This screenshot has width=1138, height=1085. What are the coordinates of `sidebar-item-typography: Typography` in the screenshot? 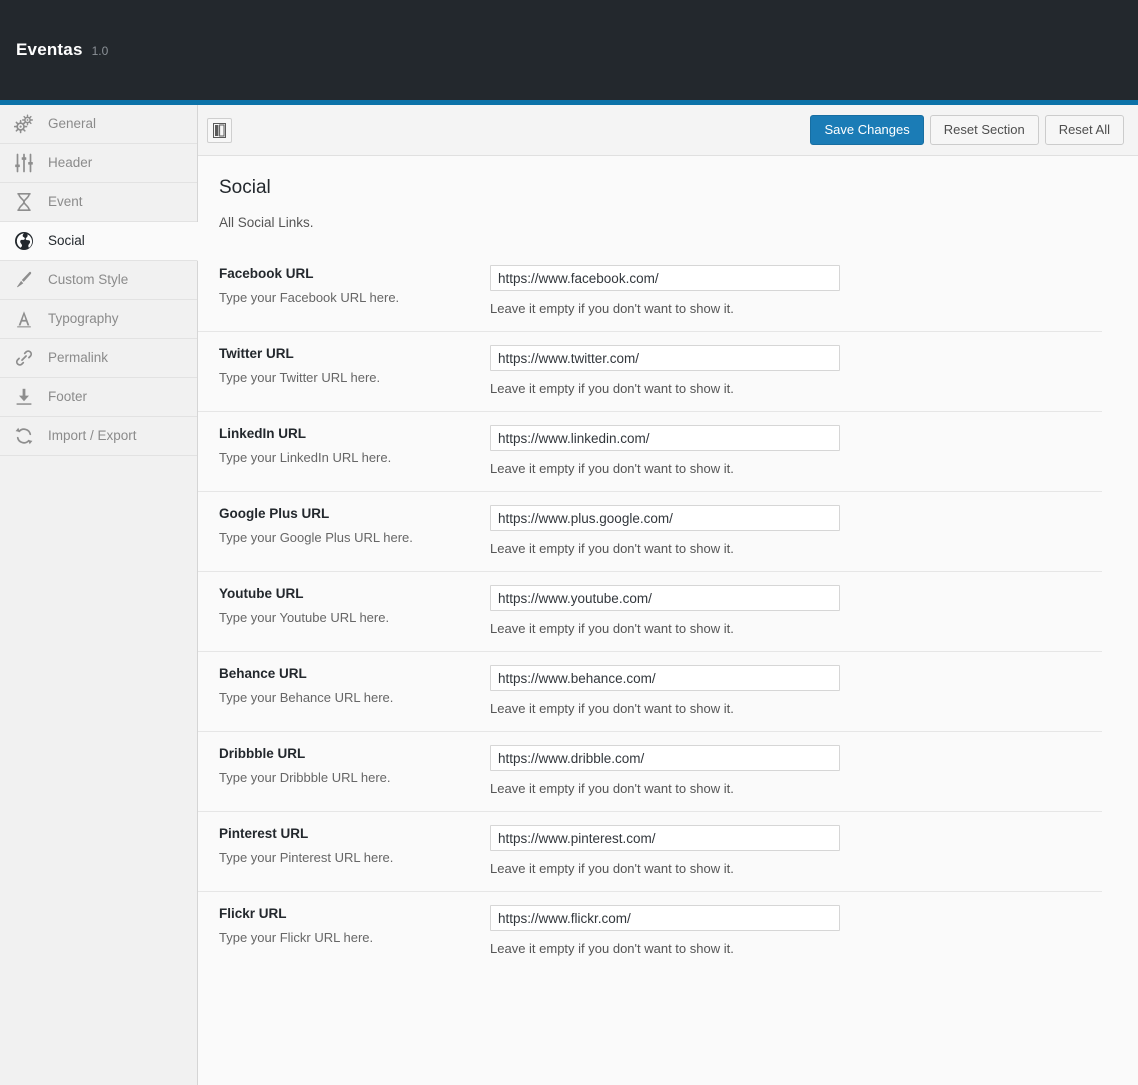 It's located at (98, 319).